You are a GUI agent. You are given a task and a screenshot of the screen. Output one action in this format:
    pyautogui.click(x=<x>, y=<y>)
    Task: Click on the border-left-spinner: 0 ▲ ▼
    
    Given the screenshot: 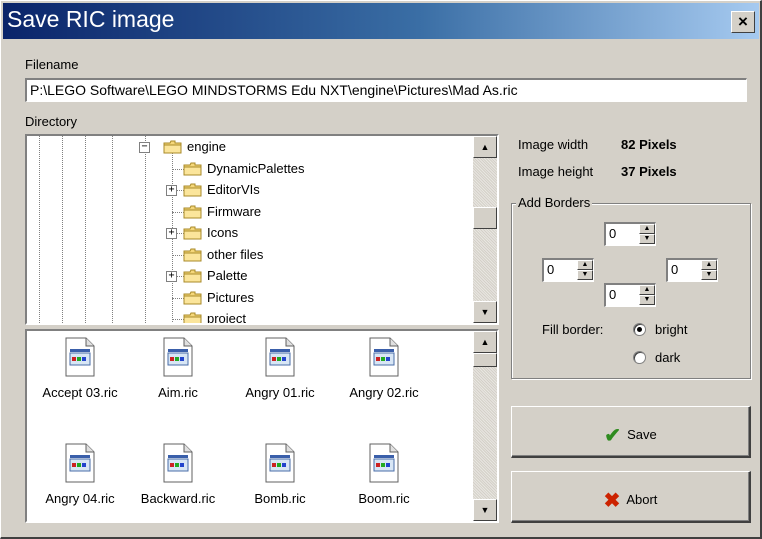 What is the action you would take?
    pyautogui.click(x=568, y=270)
    